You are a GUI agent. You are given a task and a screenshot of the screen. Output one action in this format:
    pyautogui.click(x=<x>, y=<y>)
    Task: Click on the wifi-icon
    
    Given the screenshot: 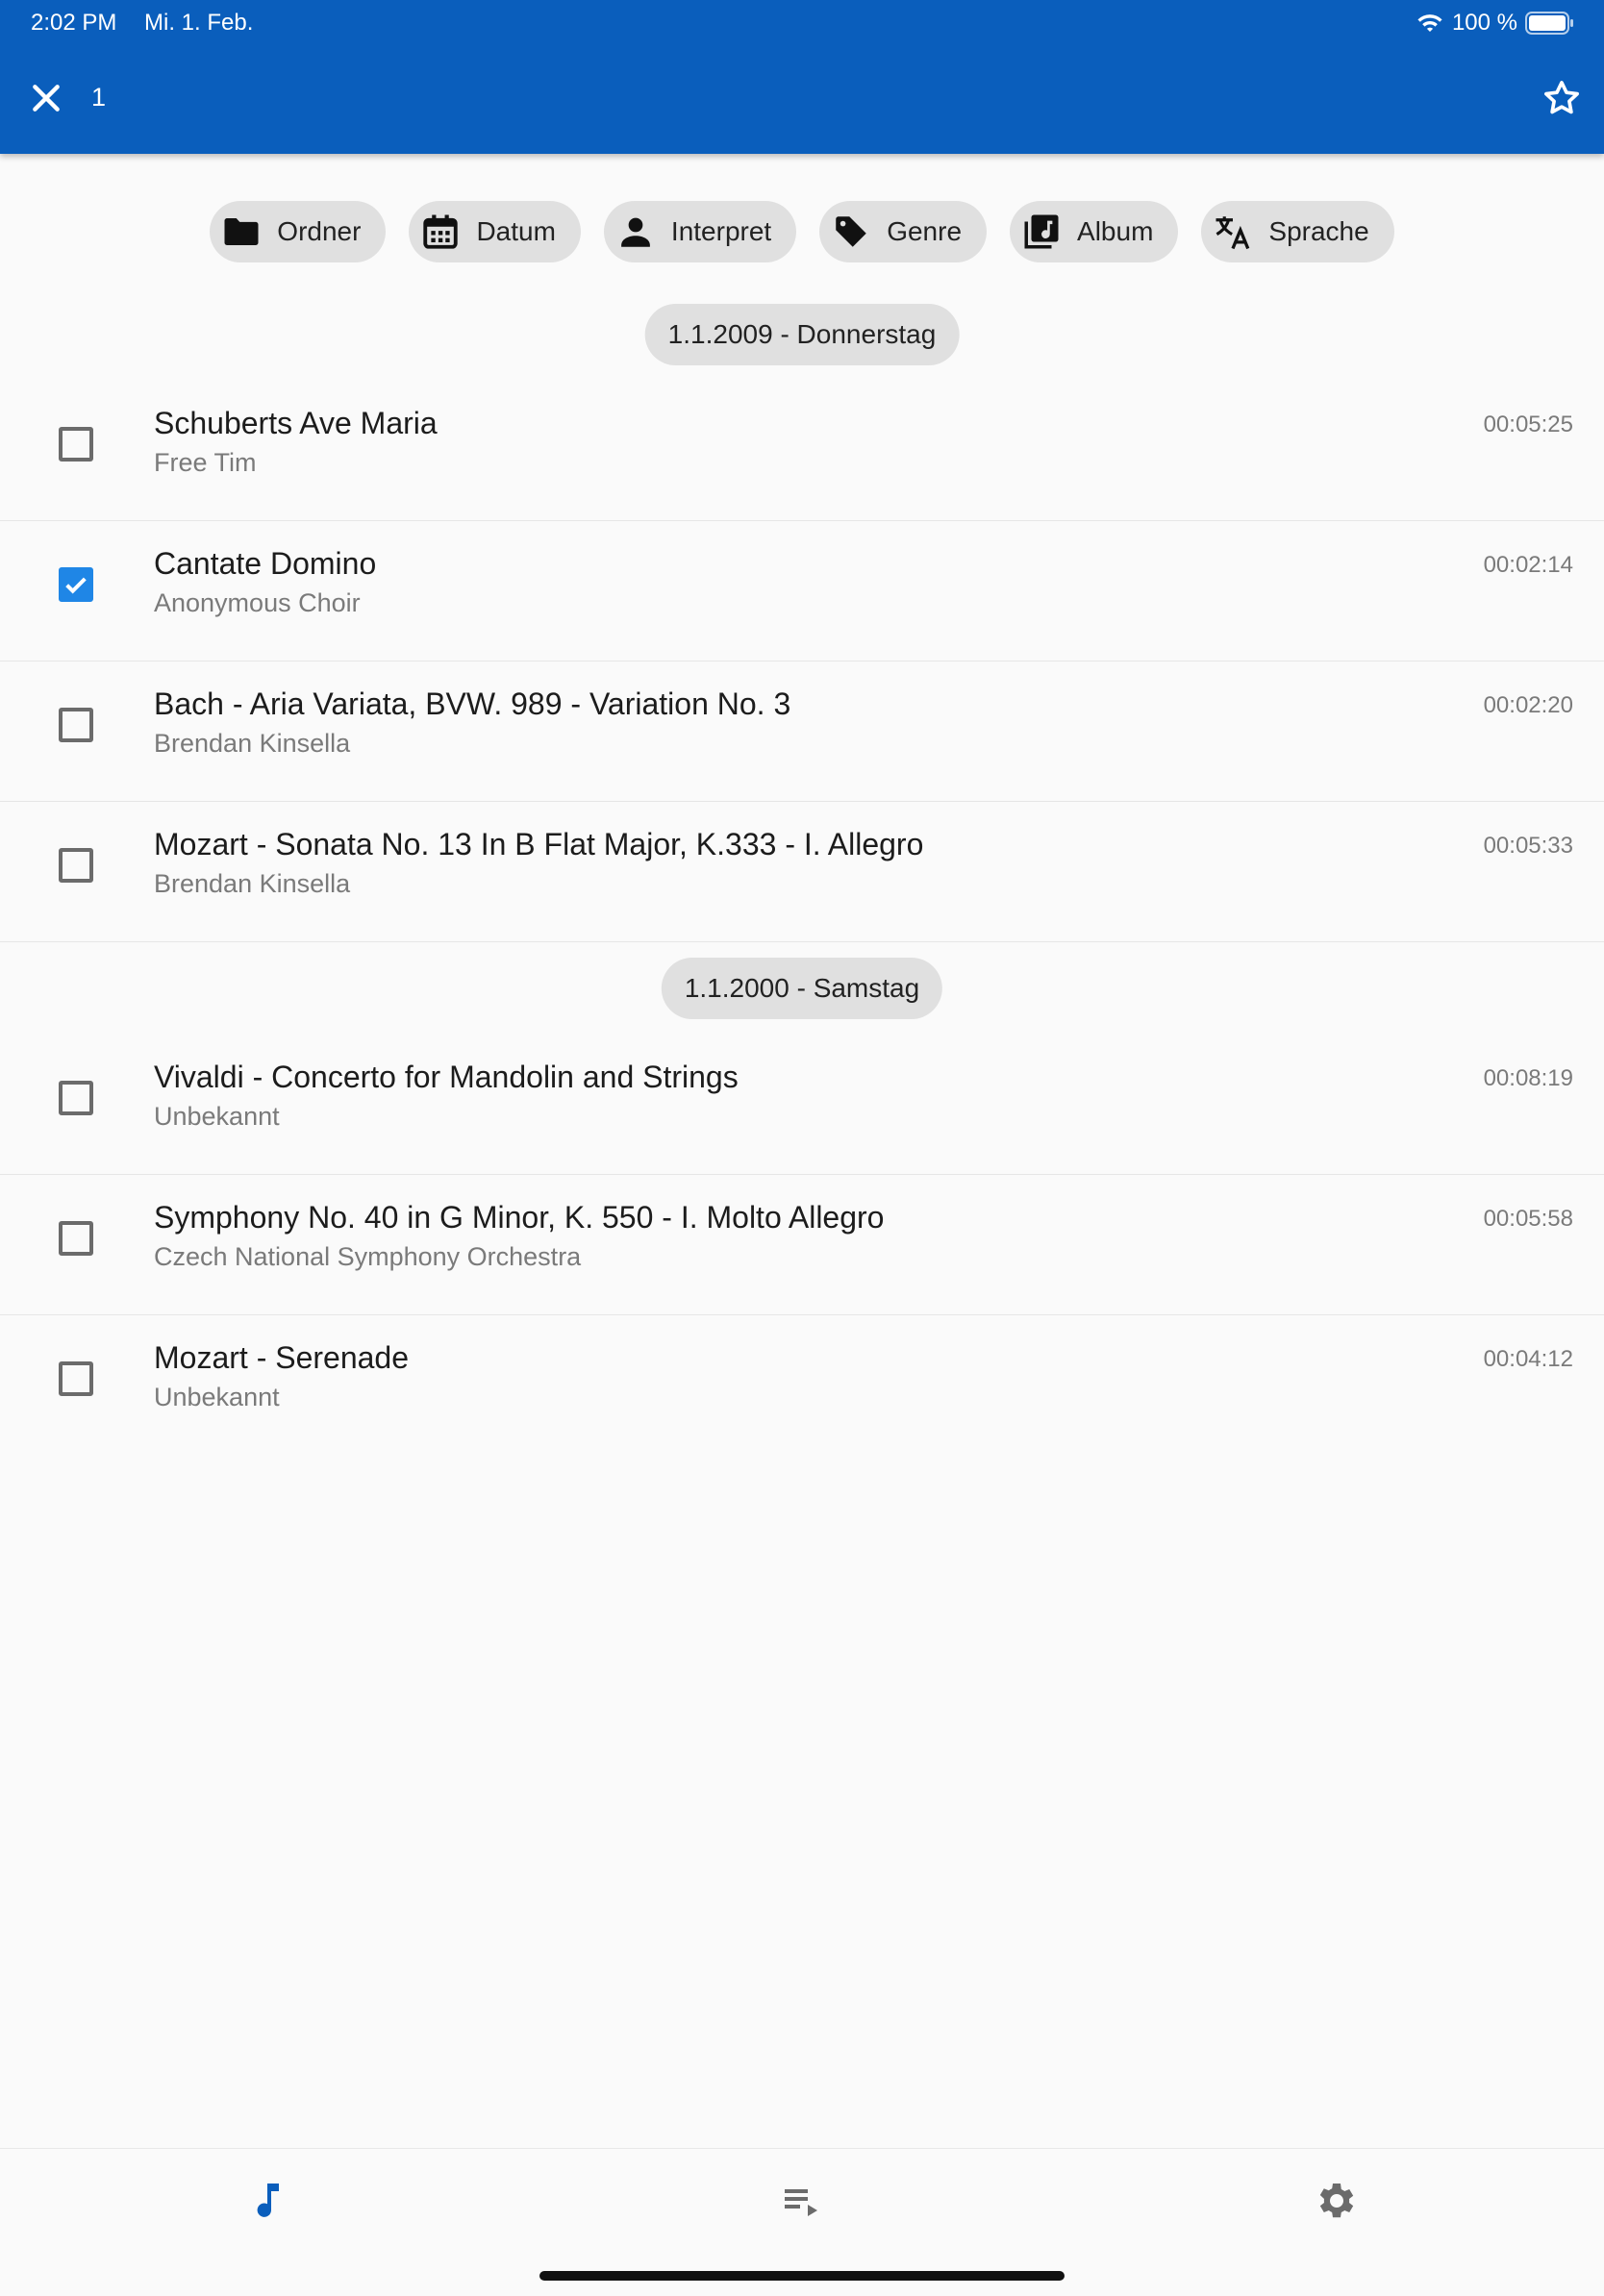 What is the action you would take?
    pyautogui.click(x=1429, y=23)
    